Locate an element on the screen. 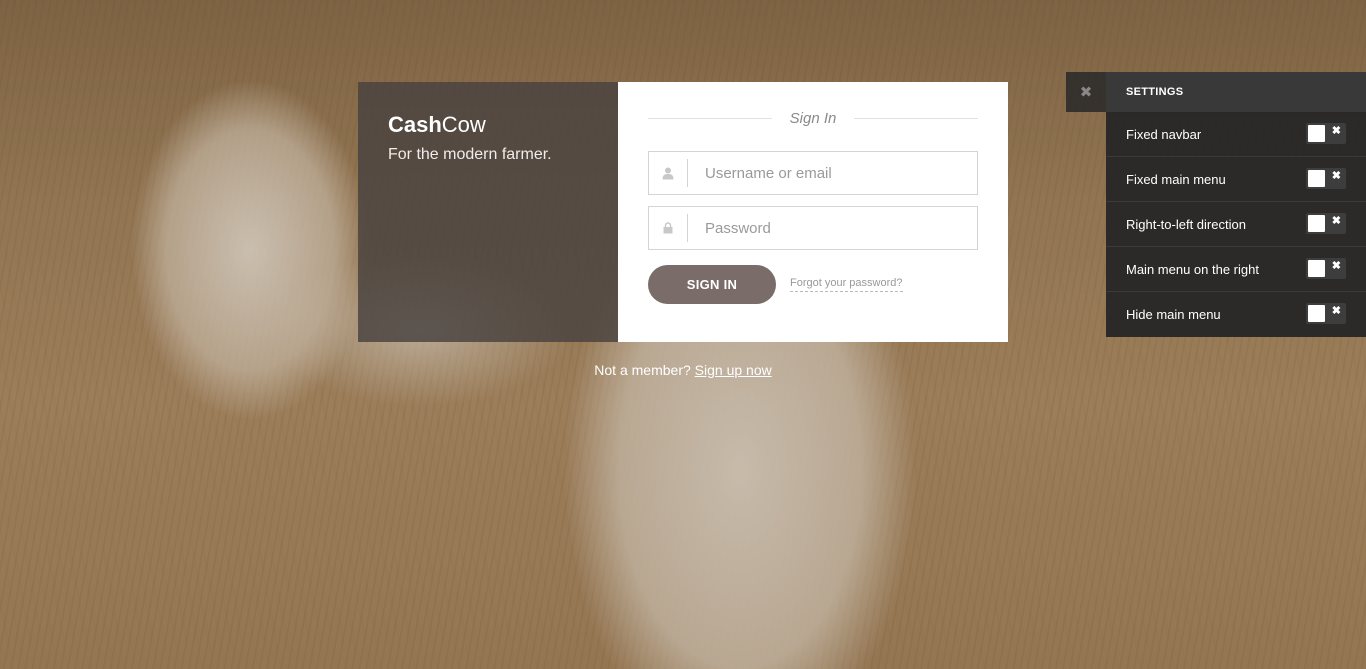 Image resolution: width=1366 pixels, height=669 pixels. brand-tagline: For the modern farmer. is located at coordinates (470, 154).